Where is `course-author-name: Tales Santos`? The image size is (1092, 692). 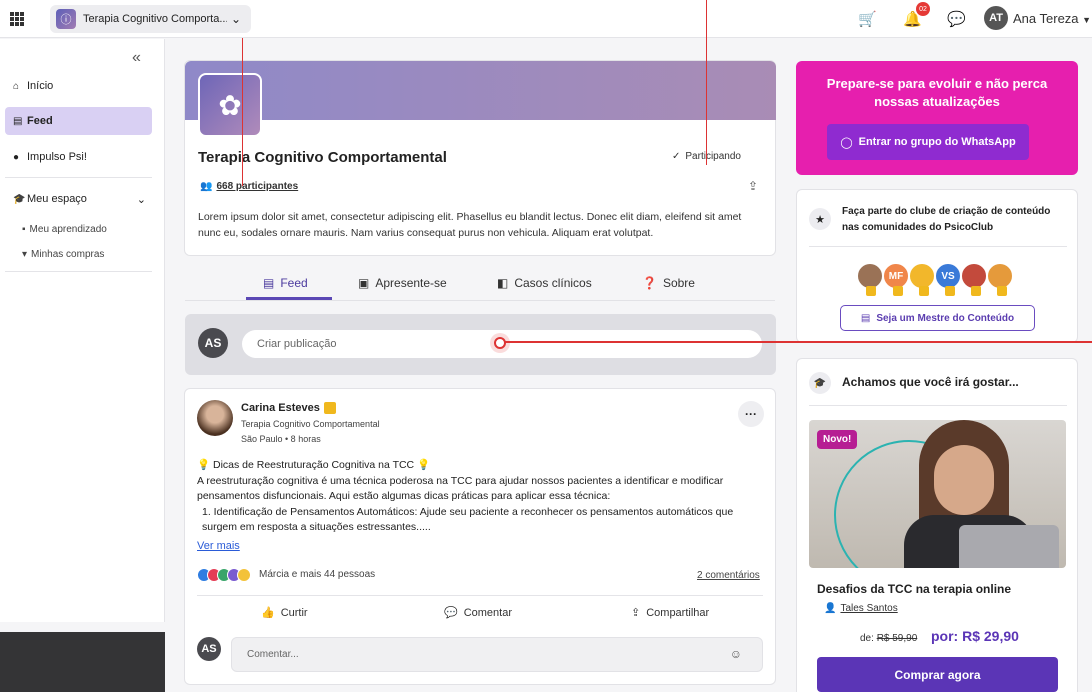
course-author-name: Tales Santos is located at coordinates (869, 608).